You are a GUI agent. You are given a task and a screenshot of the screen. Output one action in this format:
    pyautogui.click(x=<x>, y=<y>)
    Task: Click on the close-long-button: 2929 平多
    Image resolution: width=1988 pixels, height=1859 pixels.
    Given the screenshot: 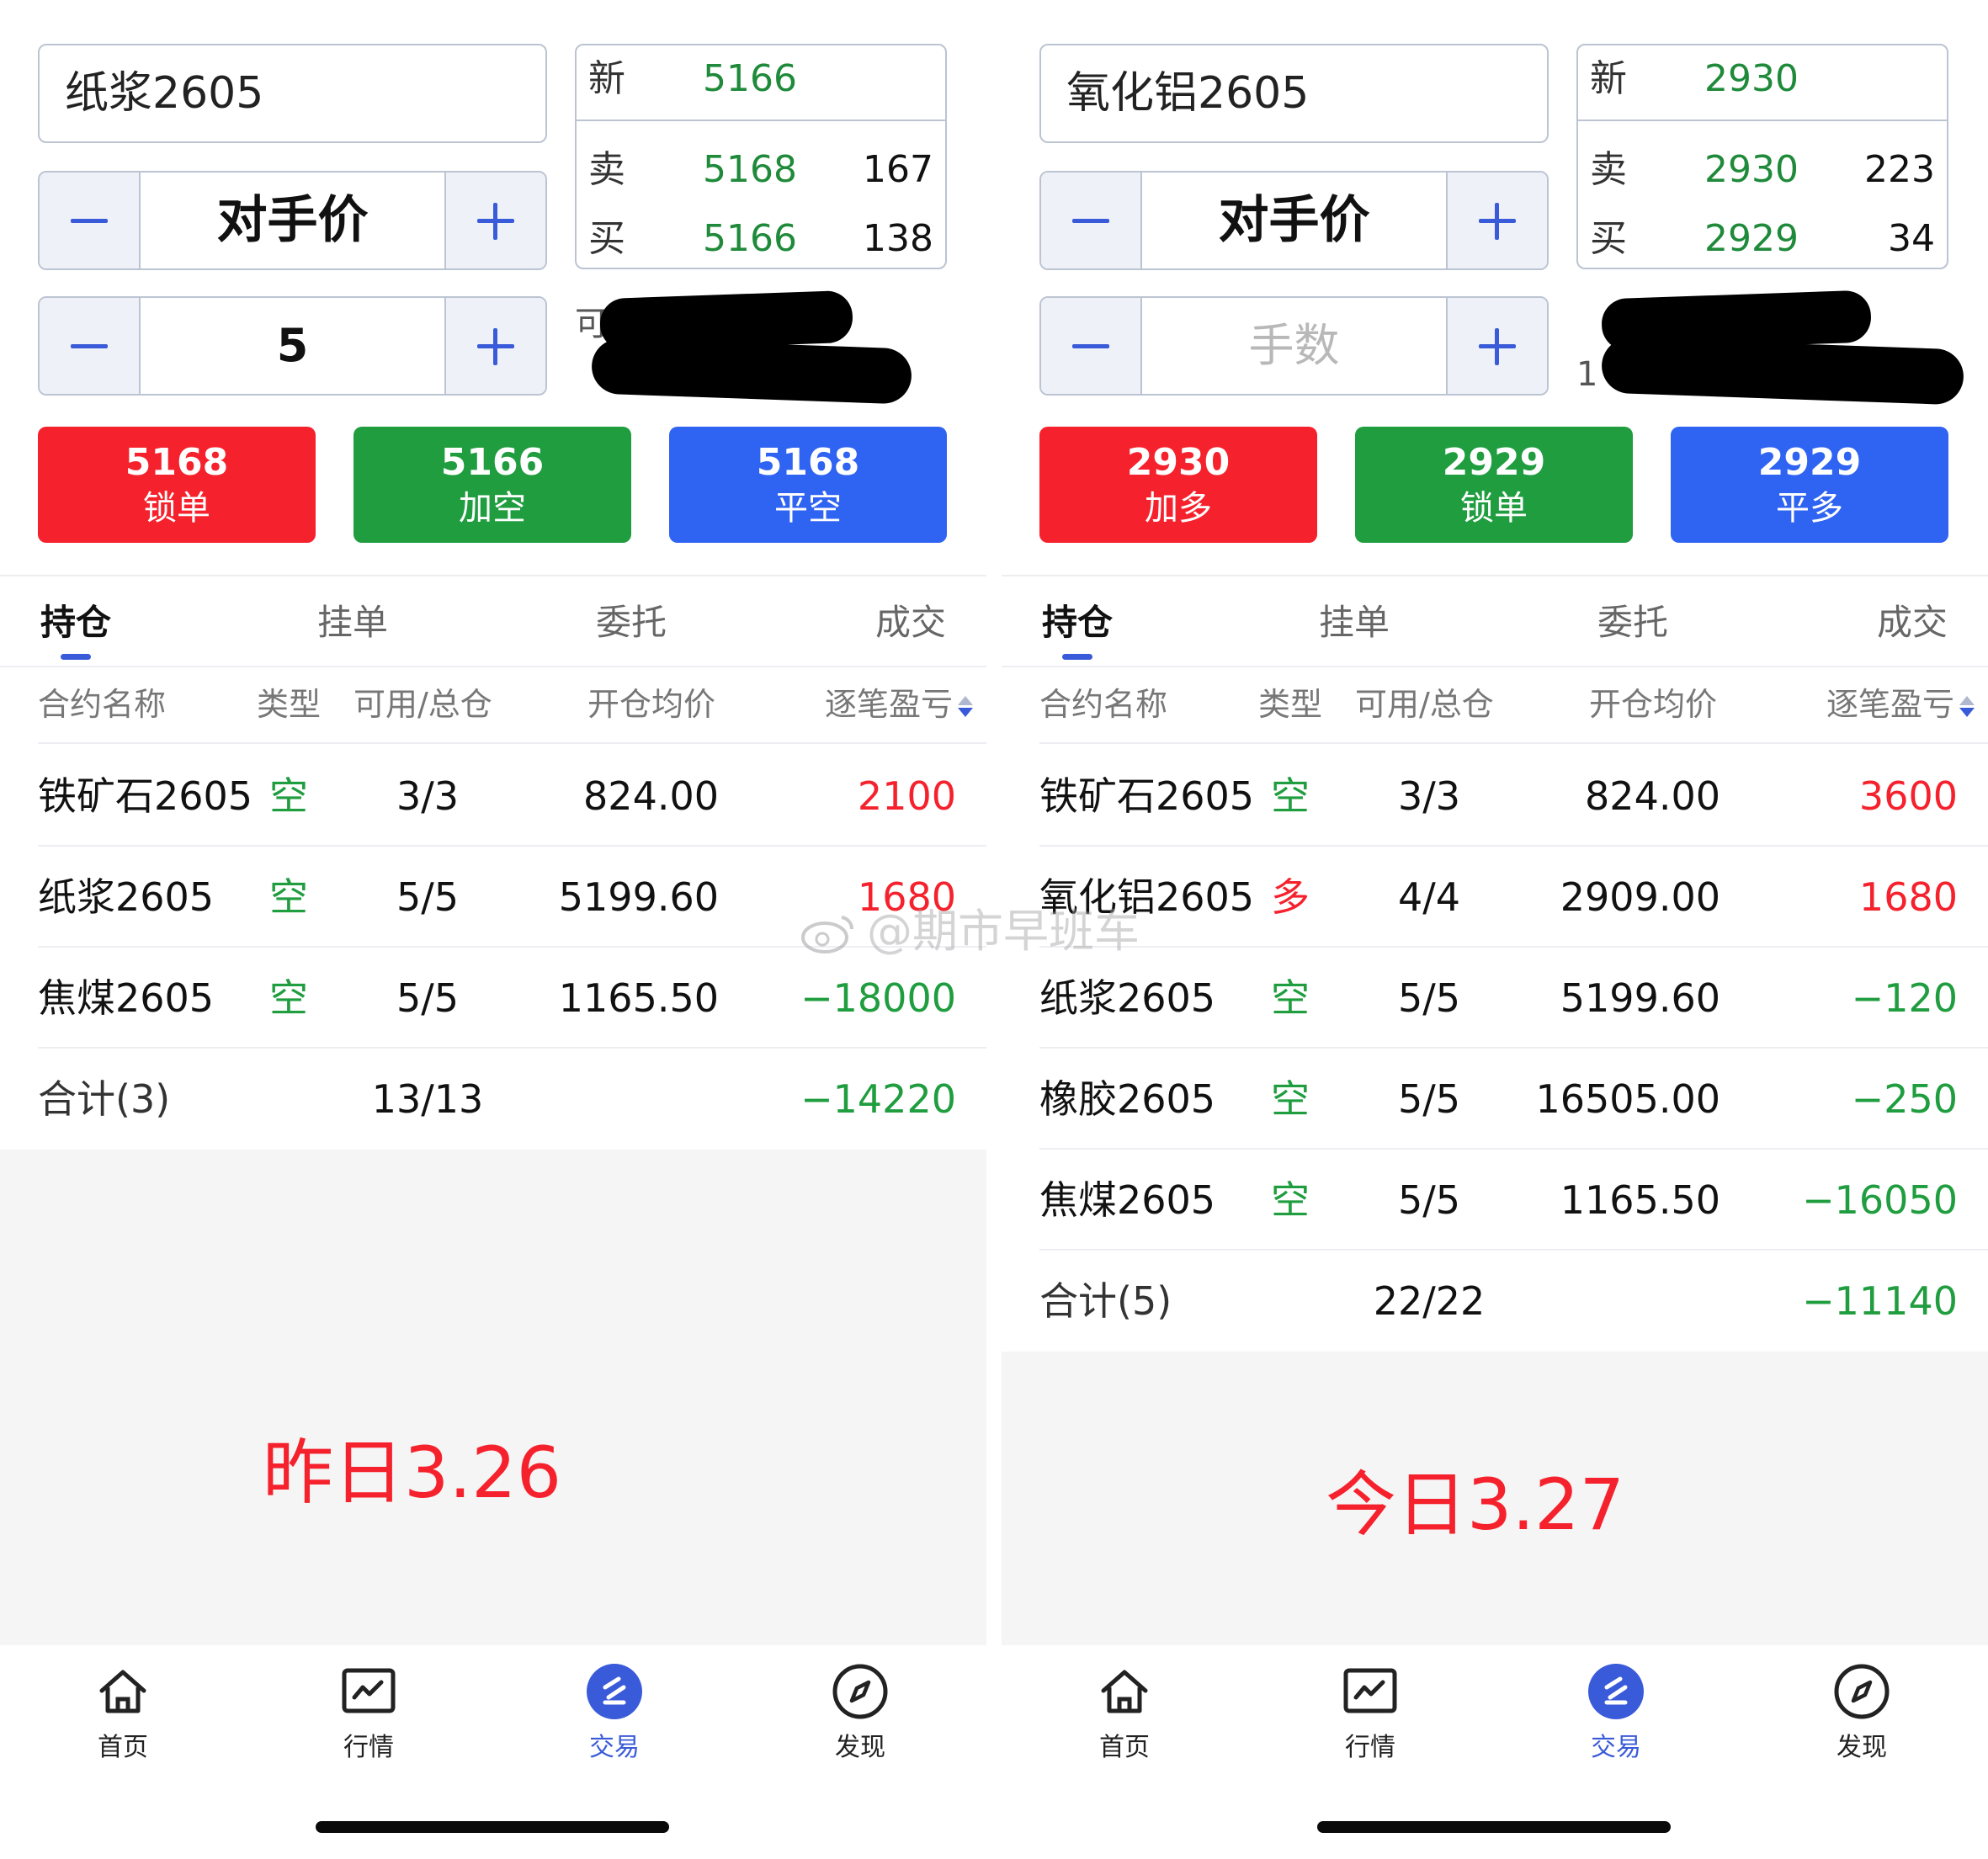 What is the action you would take?
    pyautogui.click(x=1809, y=485)
    